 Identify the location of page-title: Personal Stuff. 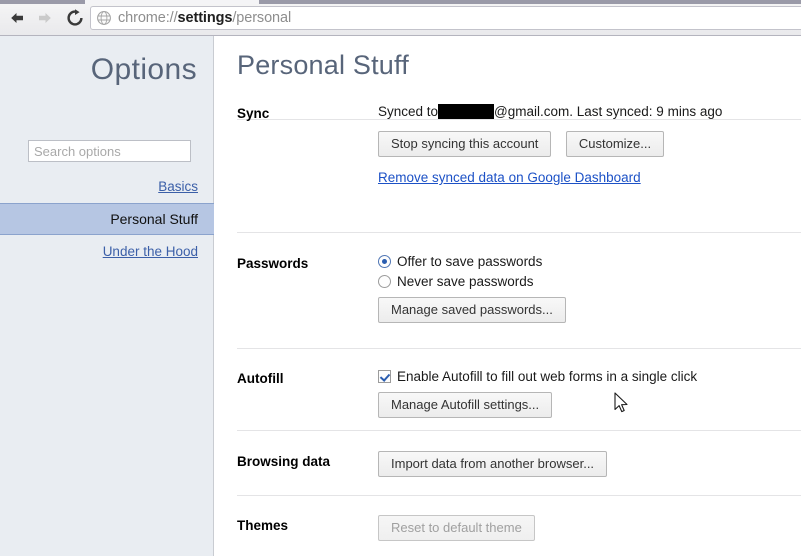
(323, 65).